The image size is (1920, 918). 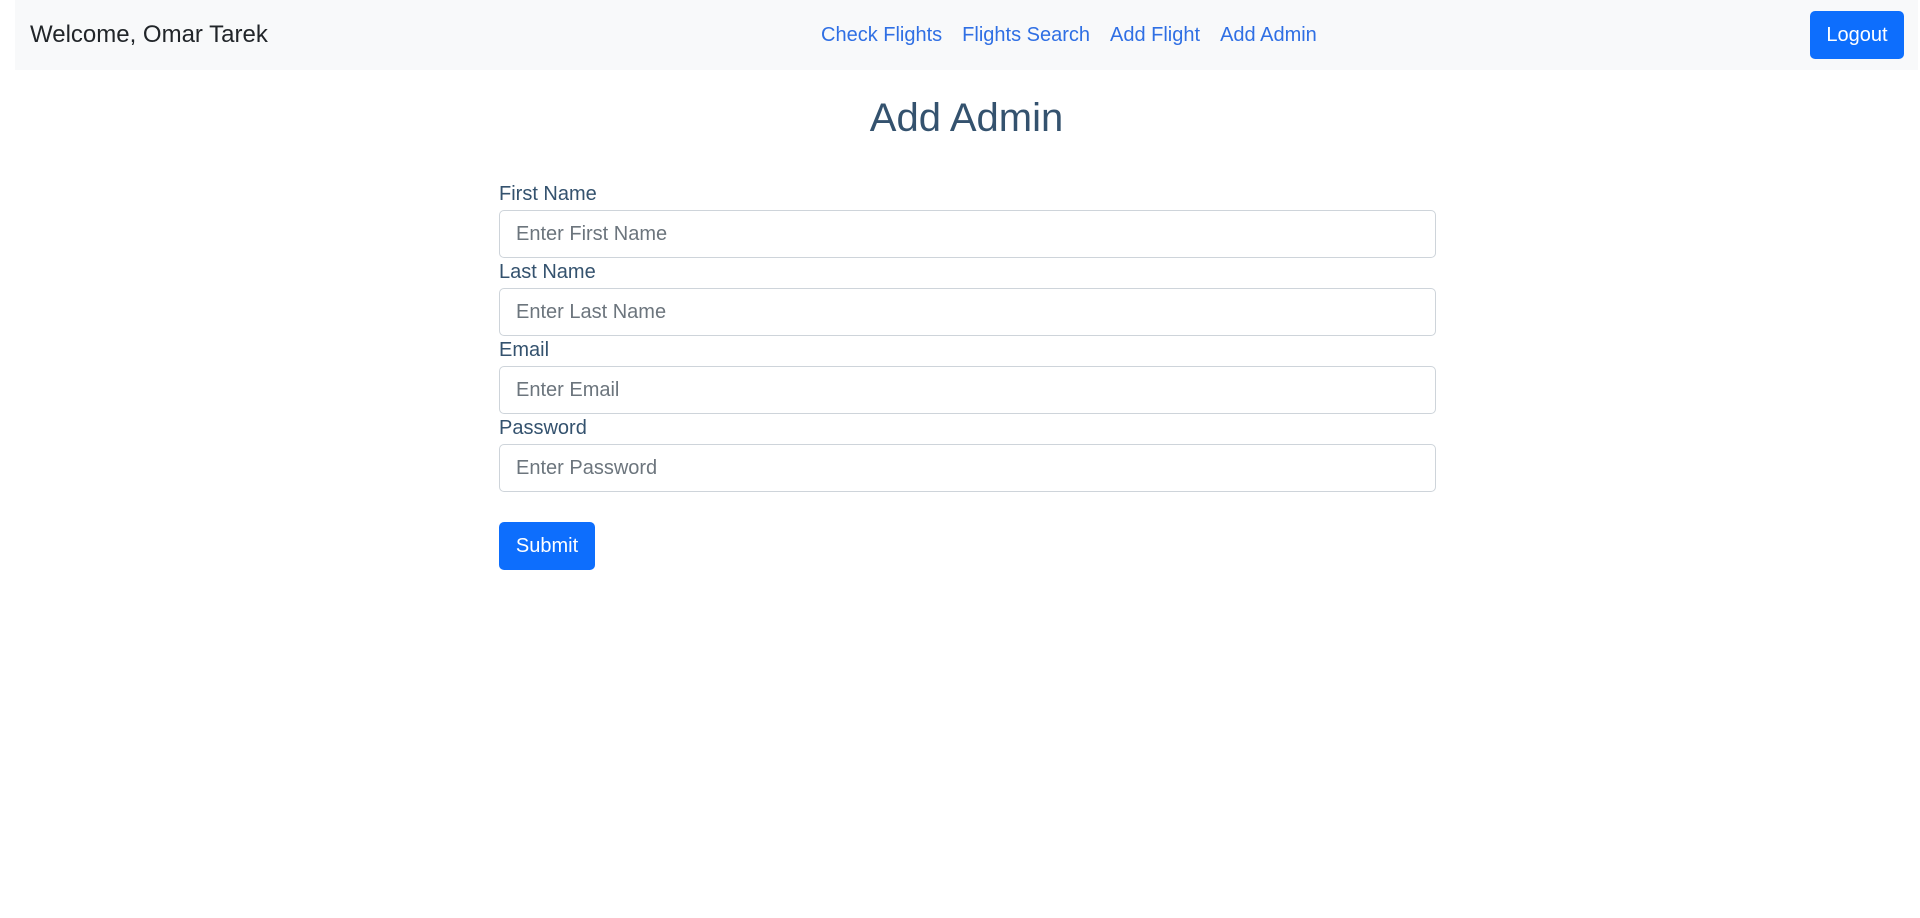 I want to click on email-group: Email, so click(x=967, y=375).